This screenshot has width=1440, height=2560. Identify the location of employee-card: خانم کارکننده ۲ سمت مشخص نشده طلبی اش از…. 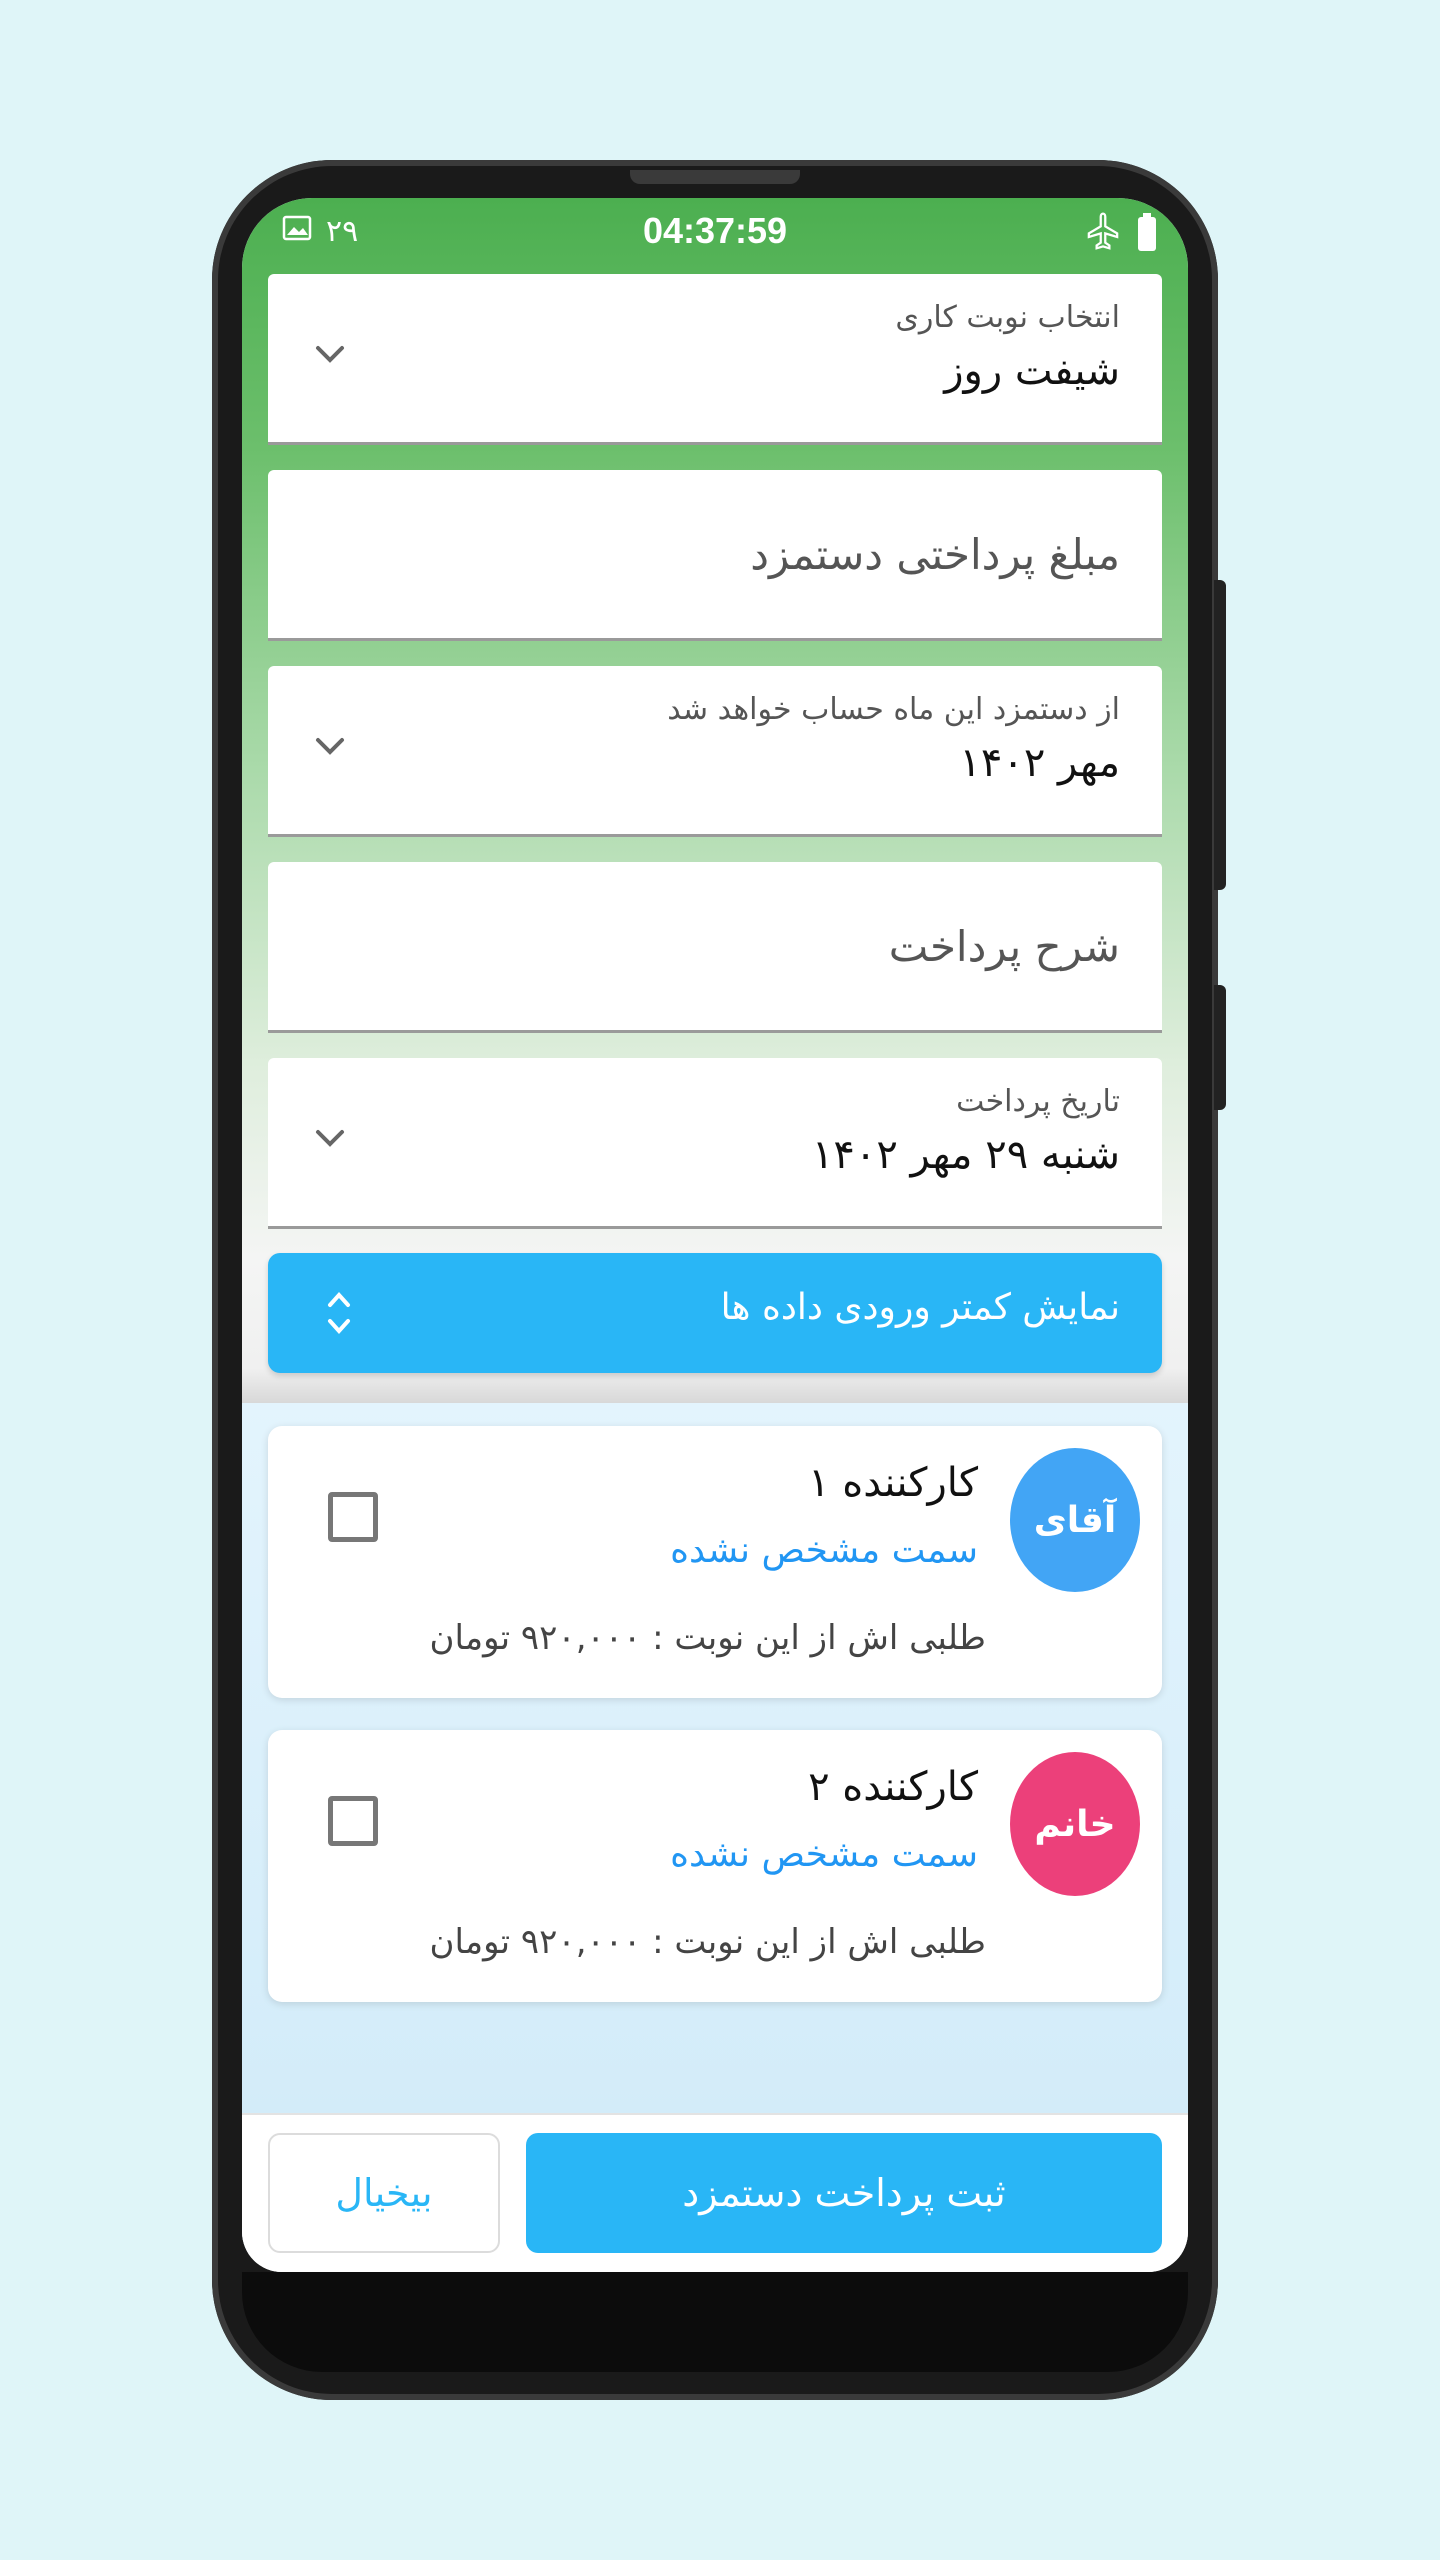
(715, 1866).